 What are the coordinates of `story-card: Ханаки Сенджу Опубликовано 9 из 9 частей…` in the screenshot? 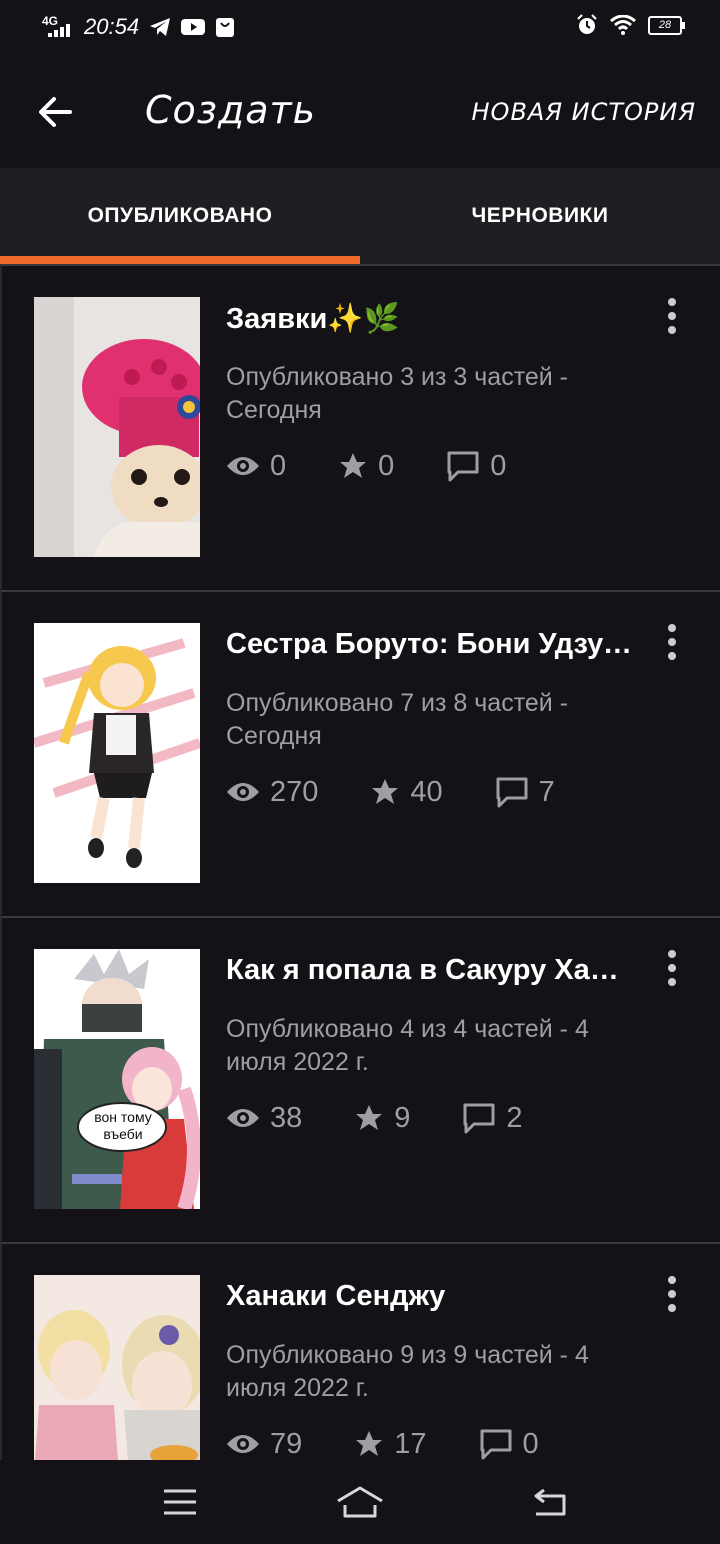 It's located at (360, 1351).